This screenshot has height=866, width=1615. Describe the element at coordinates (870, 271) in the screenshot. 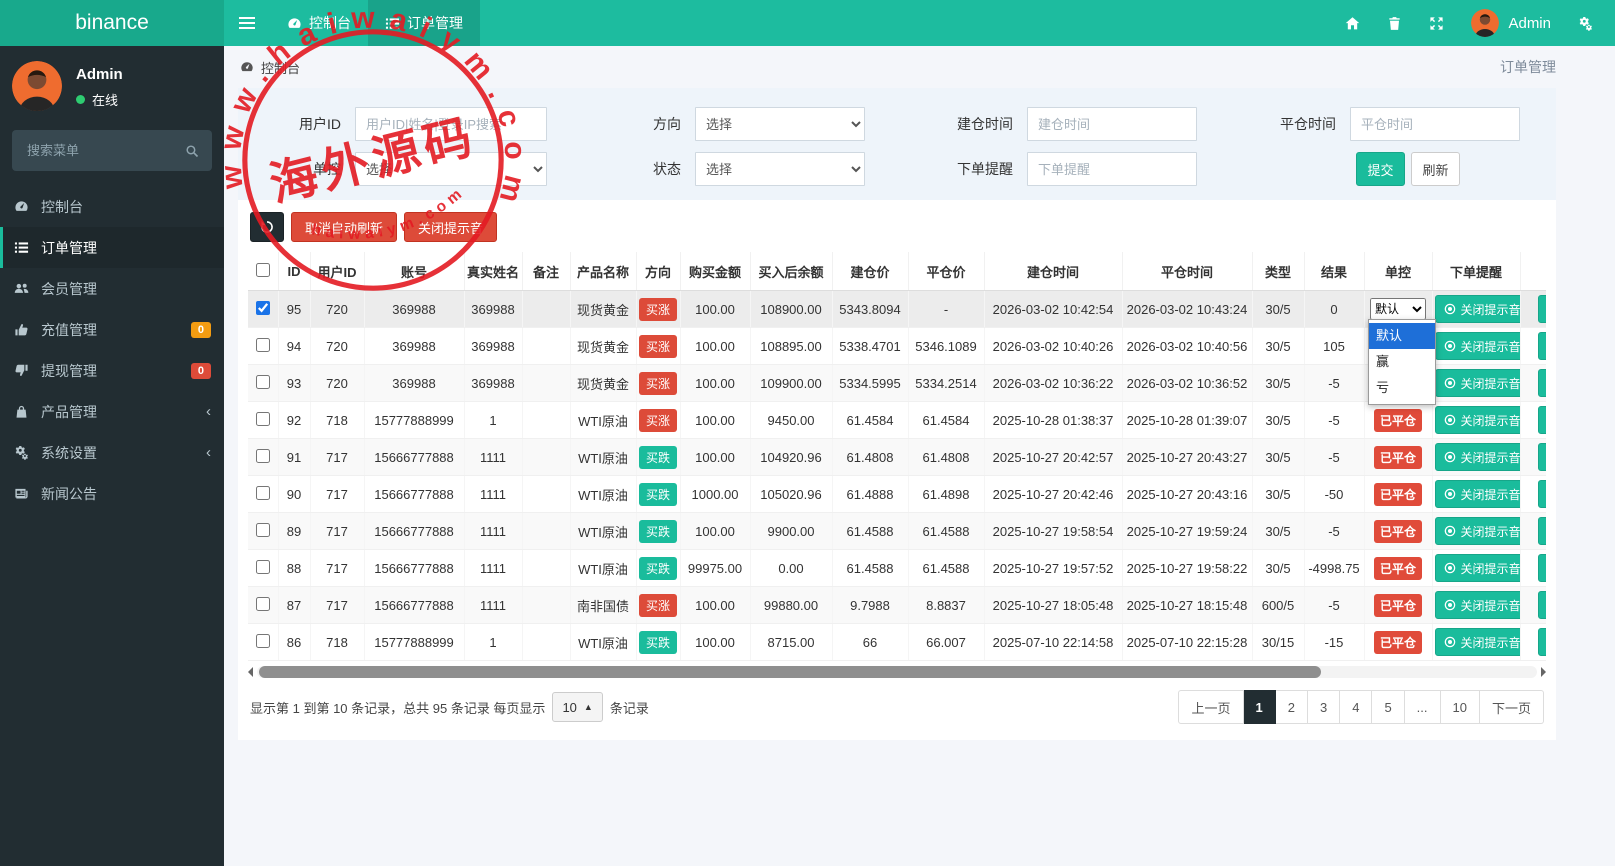

I see `column-header: 建仓价` at that location.